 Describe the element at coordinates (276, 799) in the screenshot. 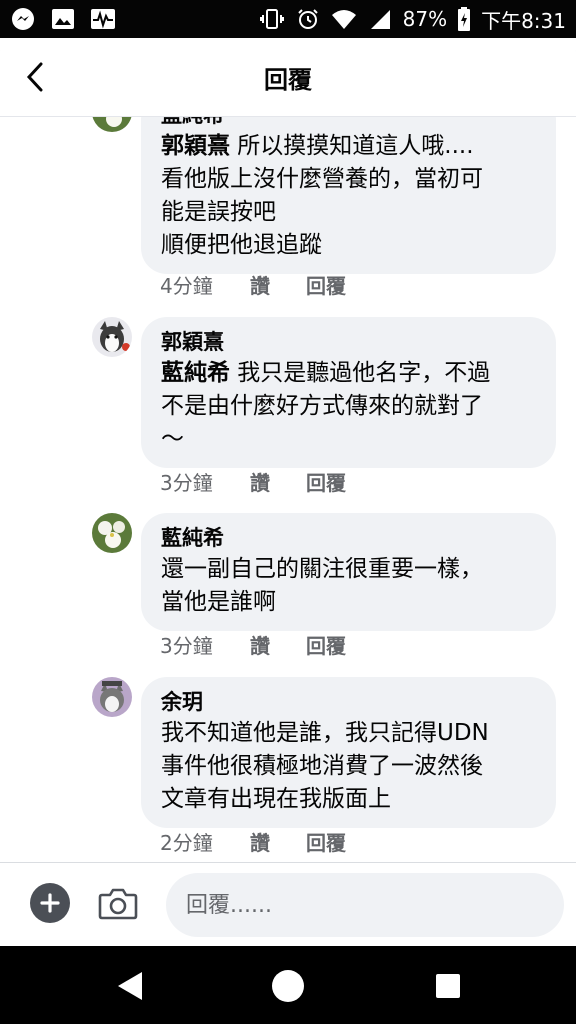

I see `comment-text-line: 文章有出現在我版面上` at that location.